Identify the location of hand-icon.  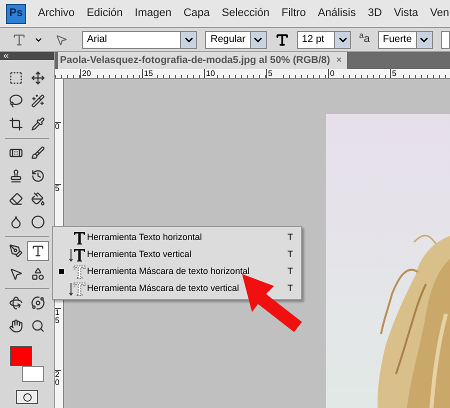
(16, 326).